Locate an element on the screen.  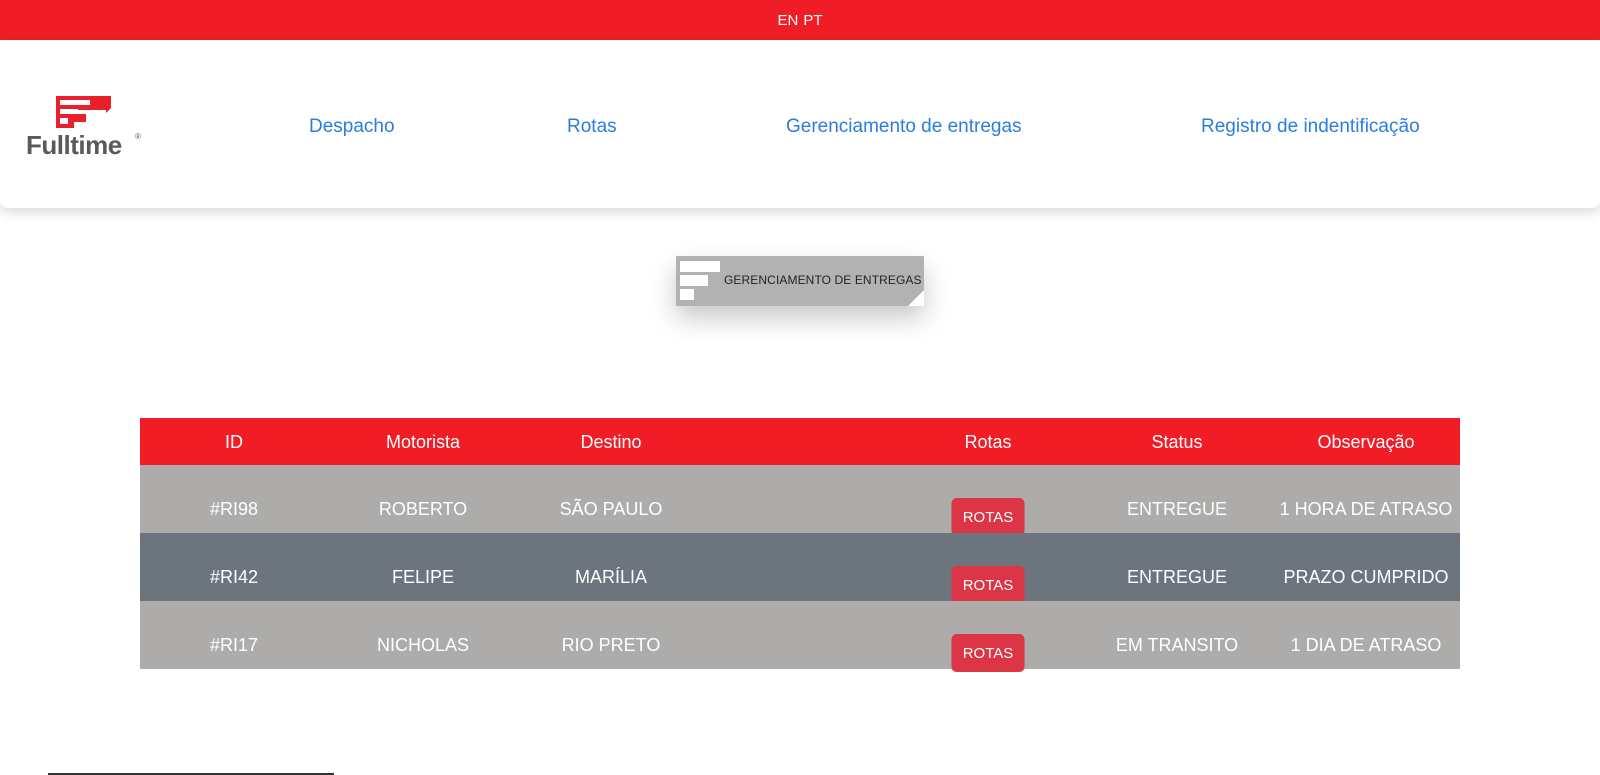
row-observacao: 1 HORA DE ATRASO is located at coordinates (1366, 509).